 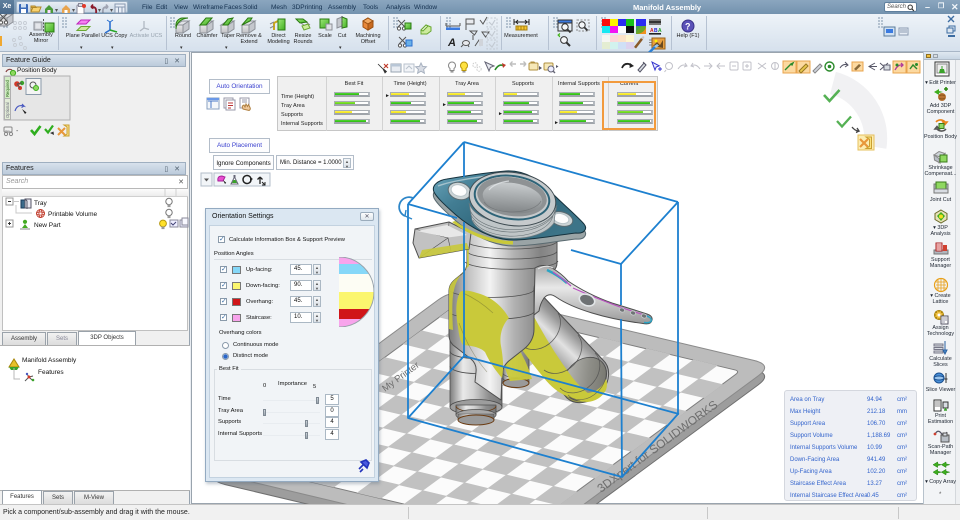 What do you see at coordinates (7, 88) in the screenshot?
I see `svg-text: Required` at bounding box center [7, 88].